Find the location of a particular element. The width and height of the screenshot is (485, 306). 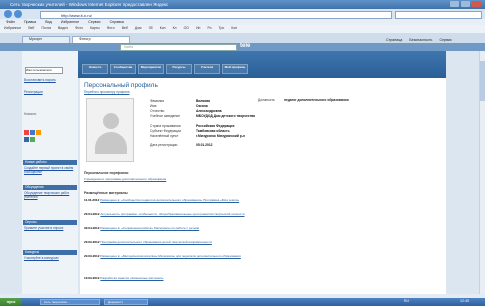

vertical-scrollbar is located at coordinates (482, 172).